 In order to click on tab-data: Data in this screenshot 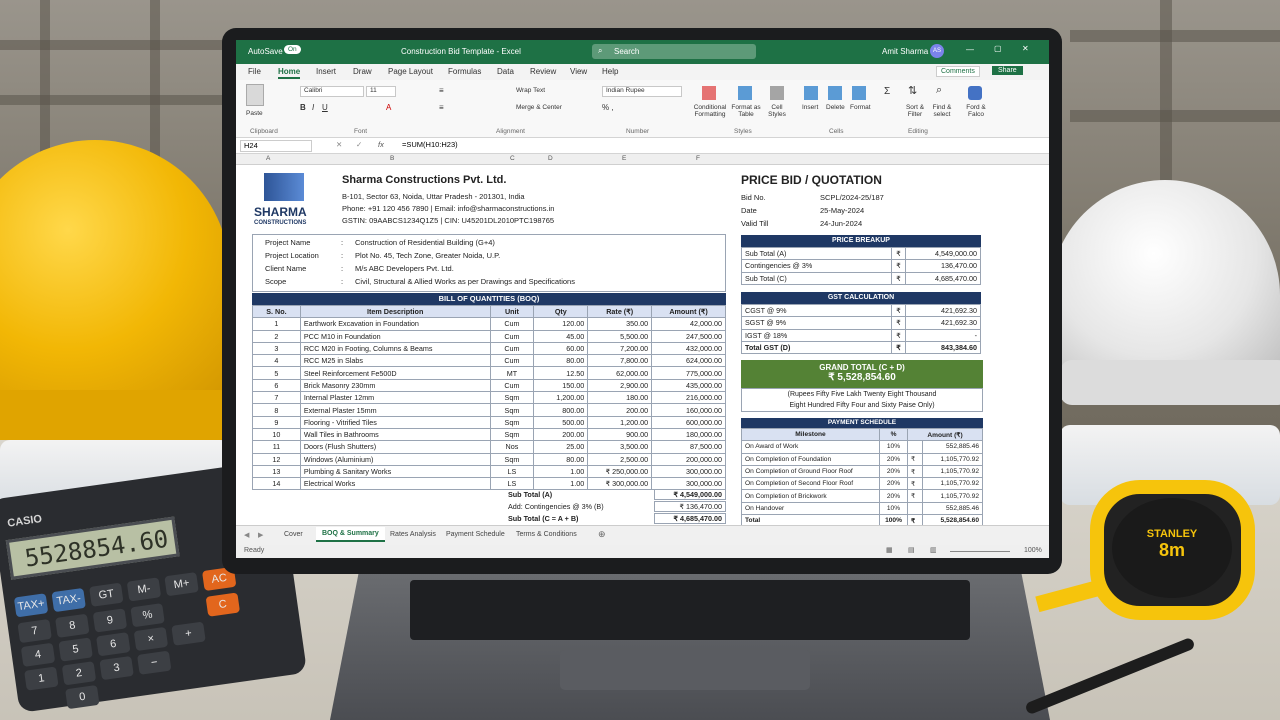, I will do `click(505, 71)`.